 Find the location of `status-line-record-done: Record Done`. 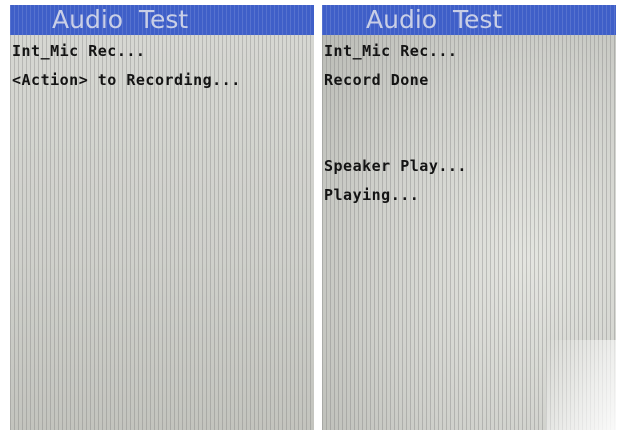

status-line-record-done: Record Done is located at coordinates (376, 80).